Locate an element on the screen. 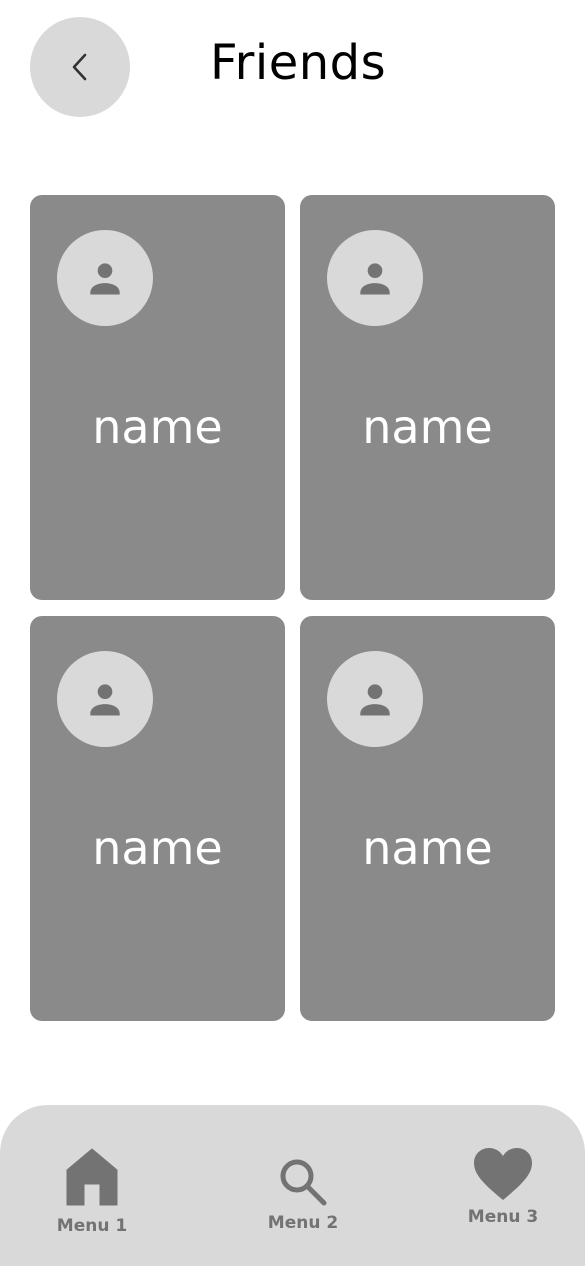 The image size is (585, 1266). nav-label: Menu 2 is located at coordinates (303, 1223).